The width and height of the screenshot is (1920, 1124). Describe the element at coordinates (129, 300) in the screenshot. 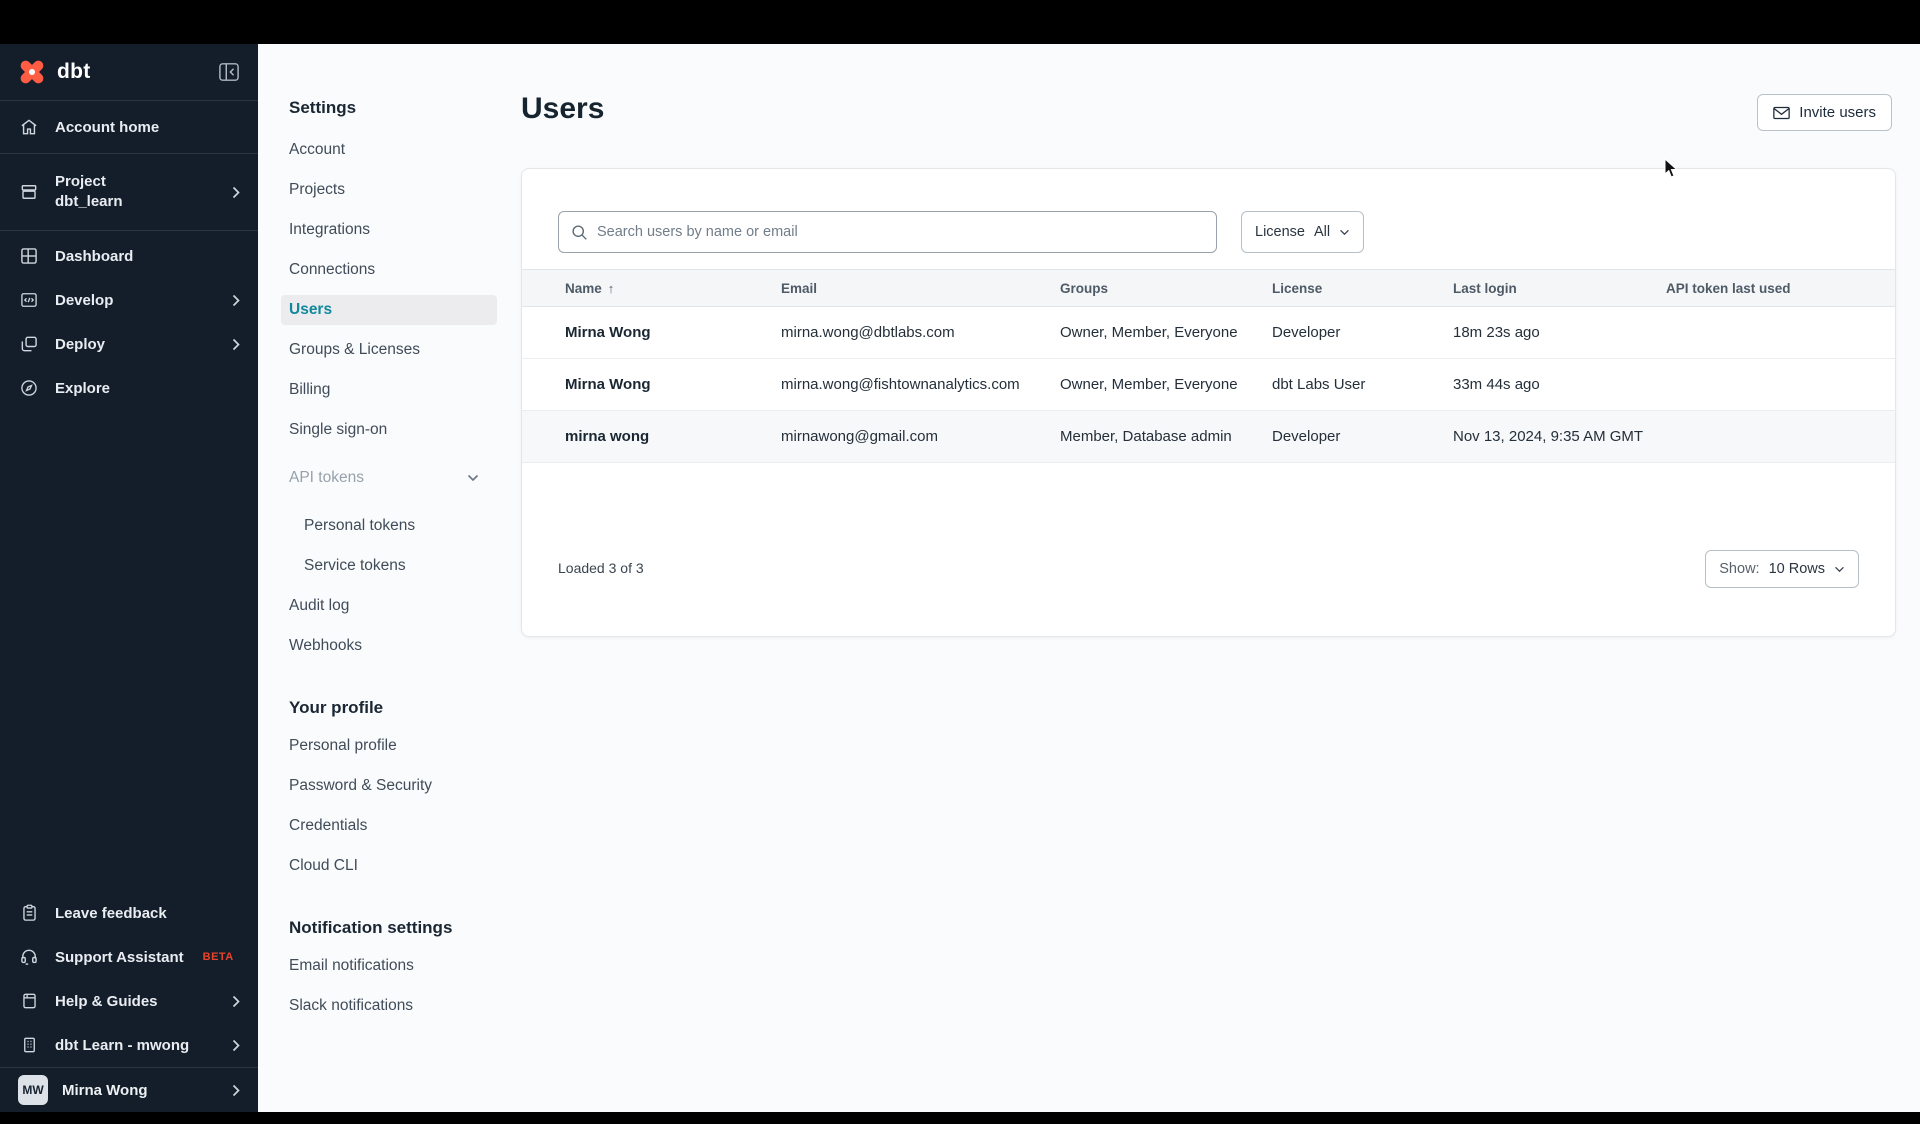

I see `sidebar-item-develop: Develop` at that location.